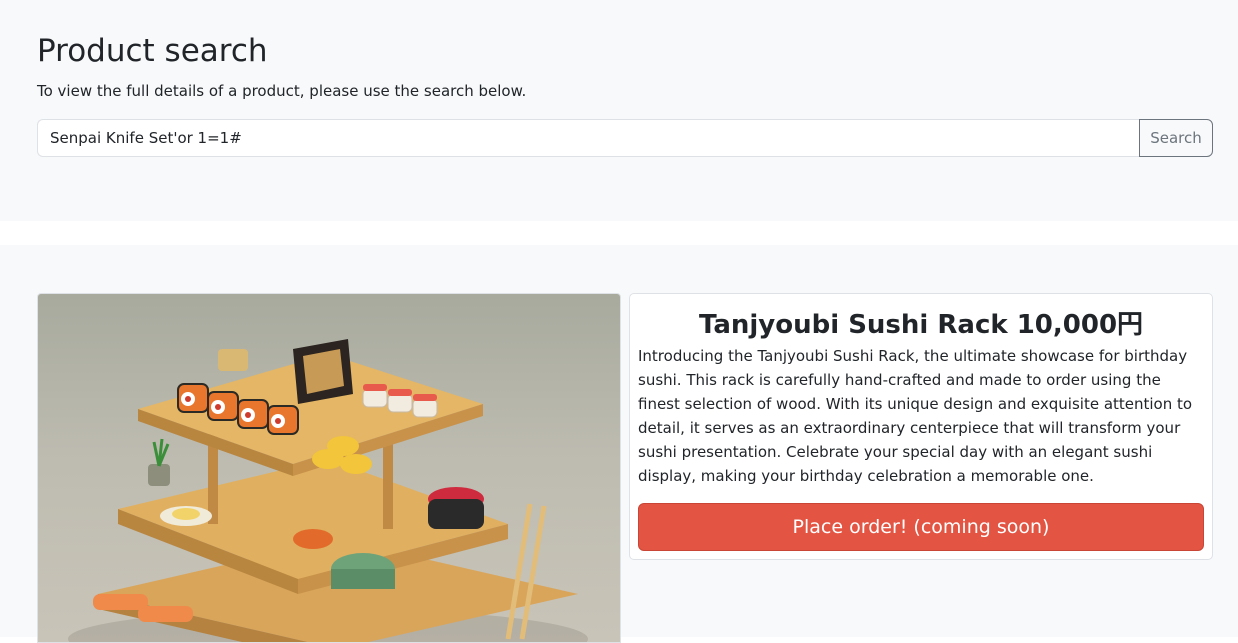 The height and width of the screenshot is (643, 1238). I want to click on section-divider, so click(619, 233).